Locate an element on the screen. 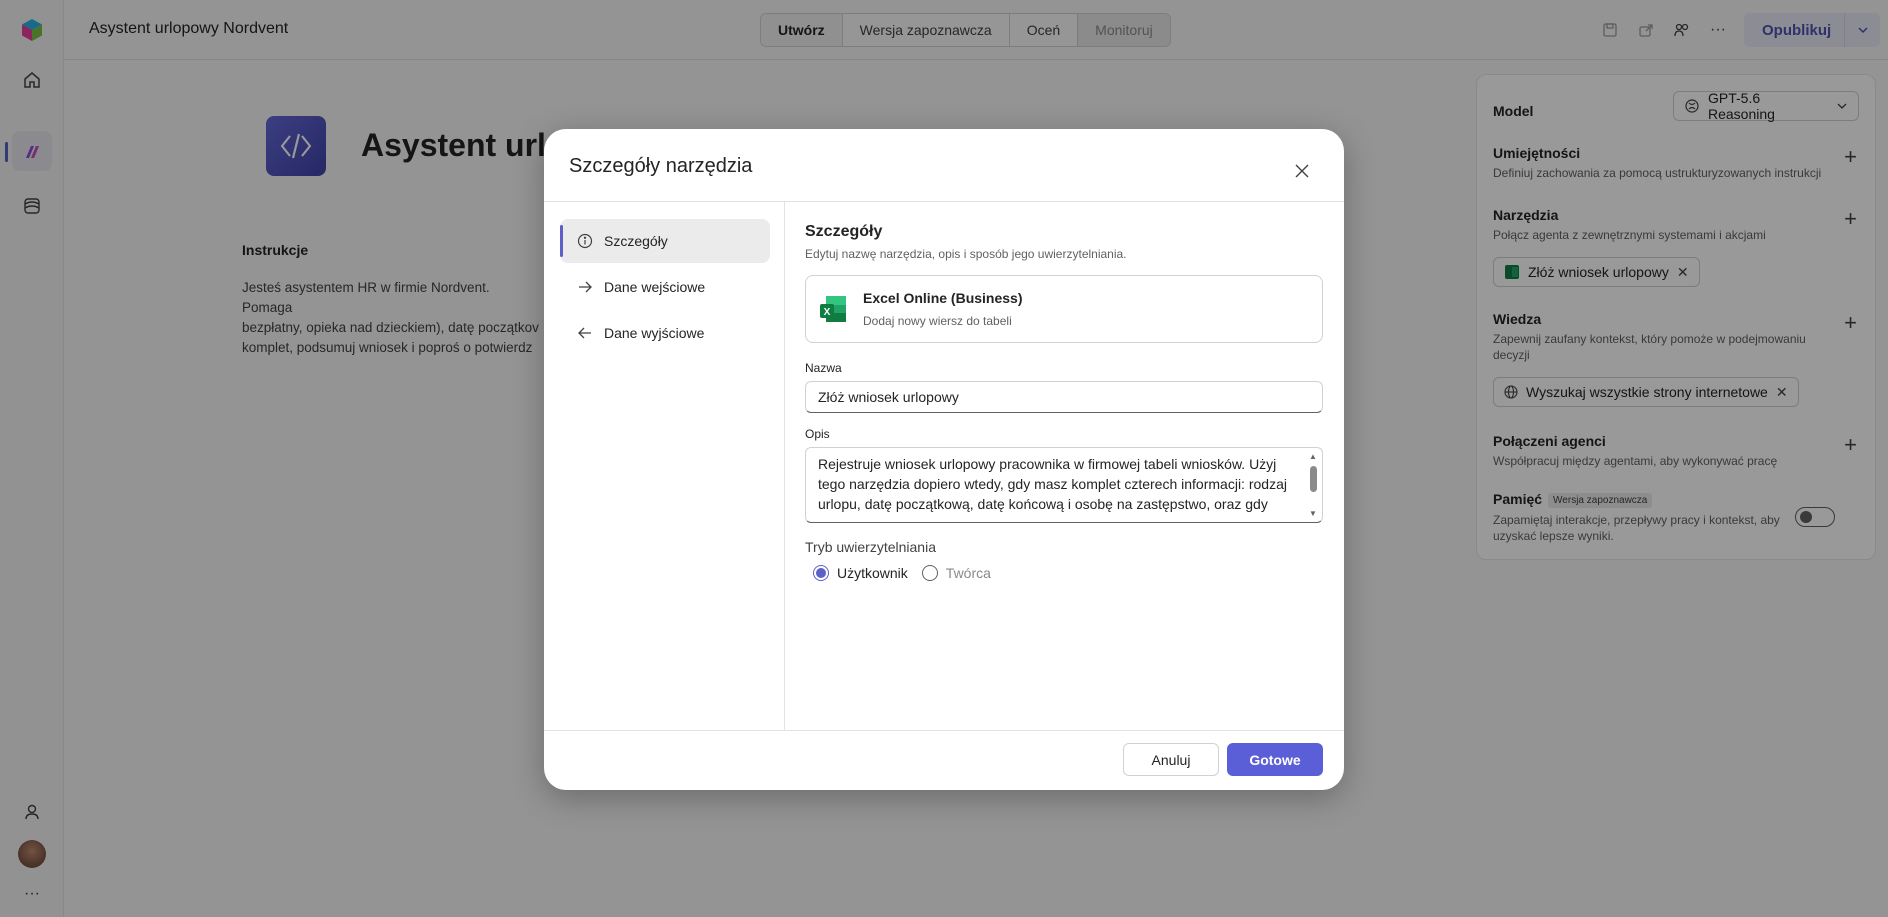 This screenshot has height=917, width=1888. scroll-up-icon: ▲ is located at coordinates (1313, 456).